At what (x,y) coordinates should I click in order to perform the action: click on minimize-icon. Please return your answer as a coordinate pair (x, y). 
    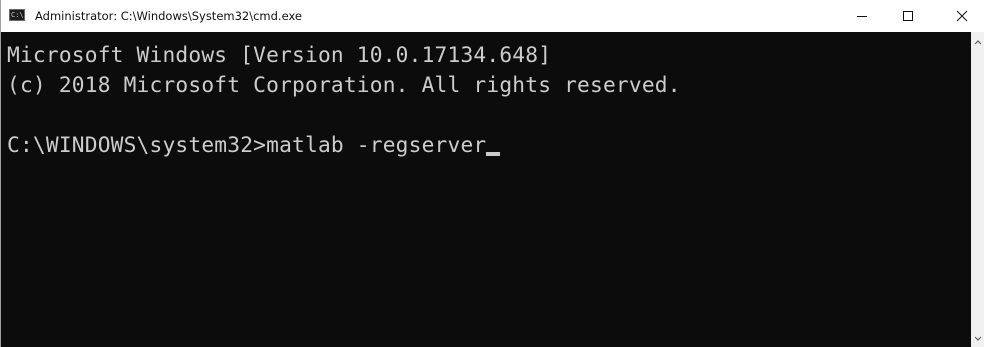
    Looking at the image, I should click on (862, 16).